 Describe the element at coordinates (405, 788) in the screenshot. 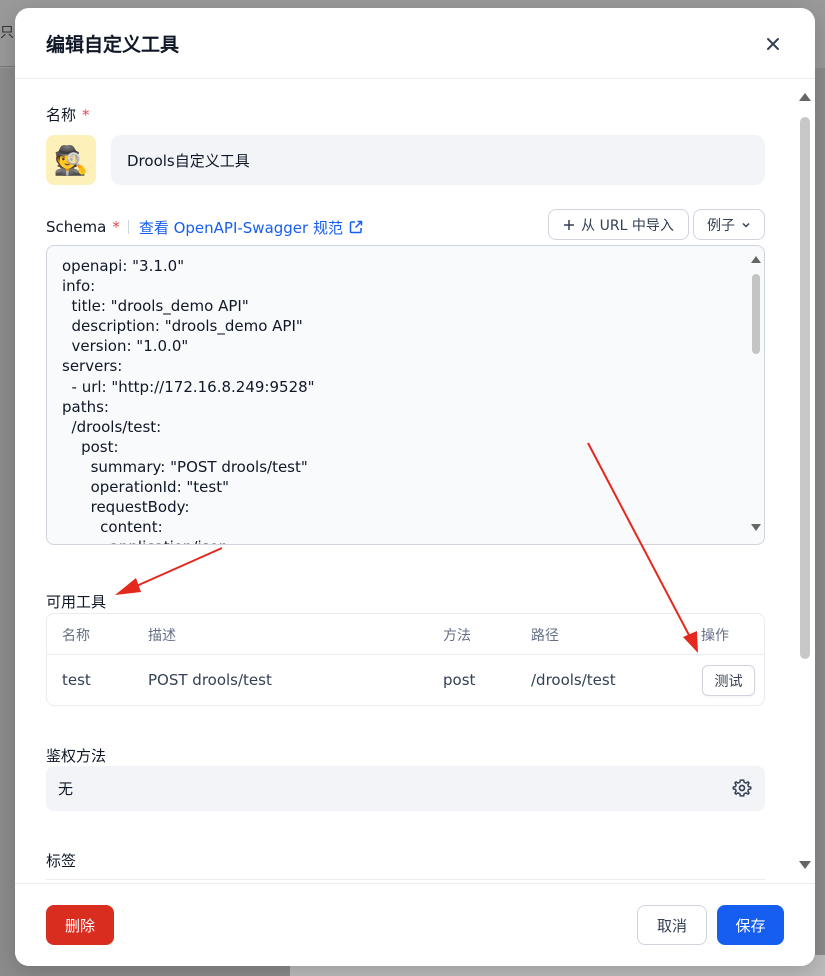

I see `auth-method-select: 无` at that location.